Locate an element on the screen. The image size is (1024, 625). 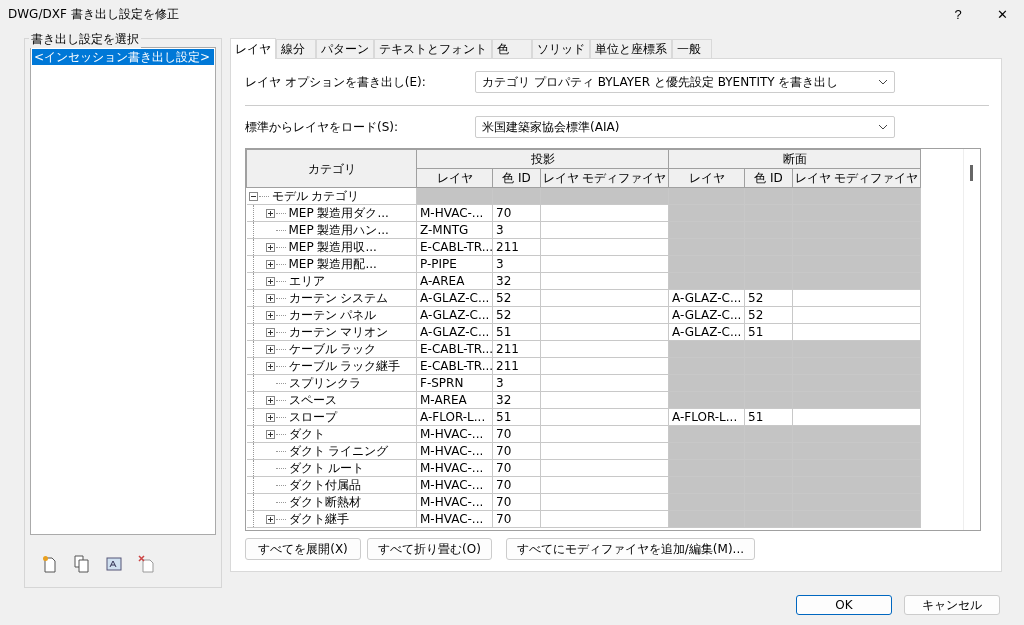
tab: 単位と座標系 is located at coordinates (631, 48).